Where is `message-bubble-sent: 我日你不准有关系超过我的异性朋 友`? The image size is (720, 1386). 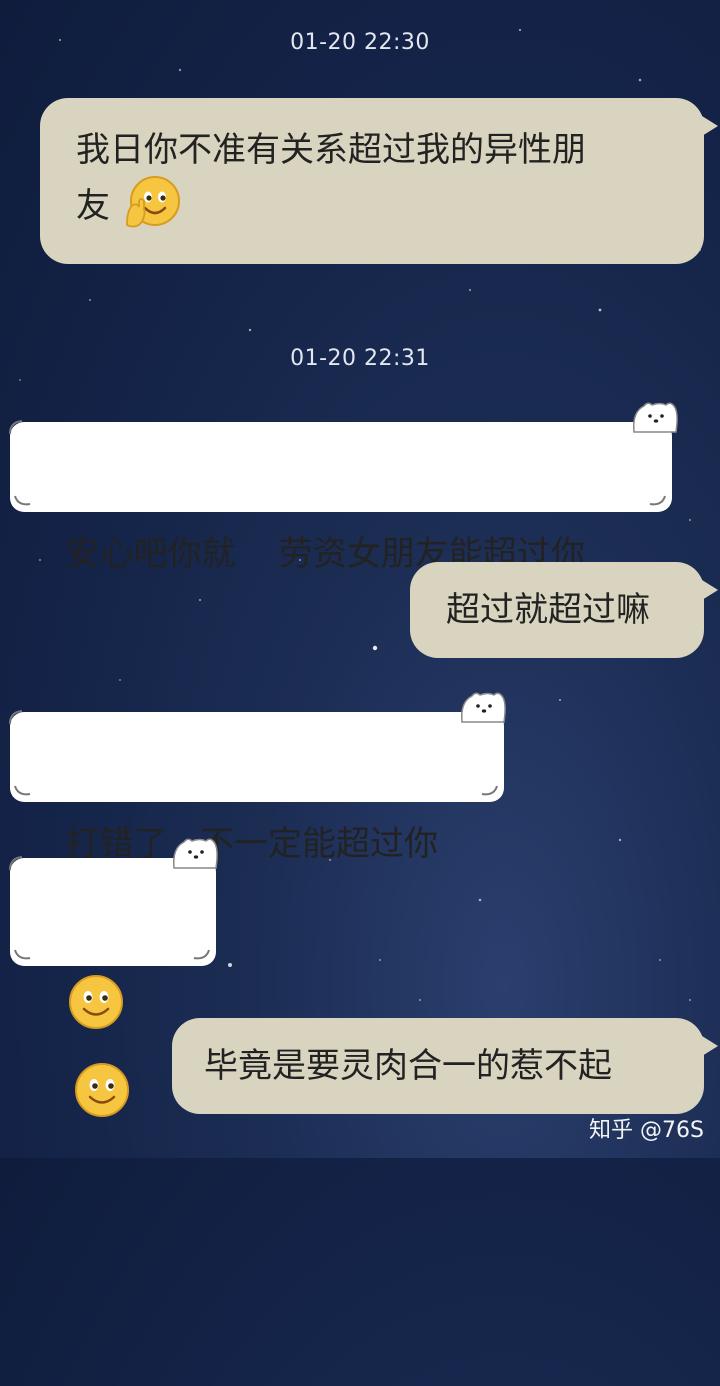
message-bubble-sent: 我日你不准有关系超过我的异性朋 友 is located at coordinates (379, 181).